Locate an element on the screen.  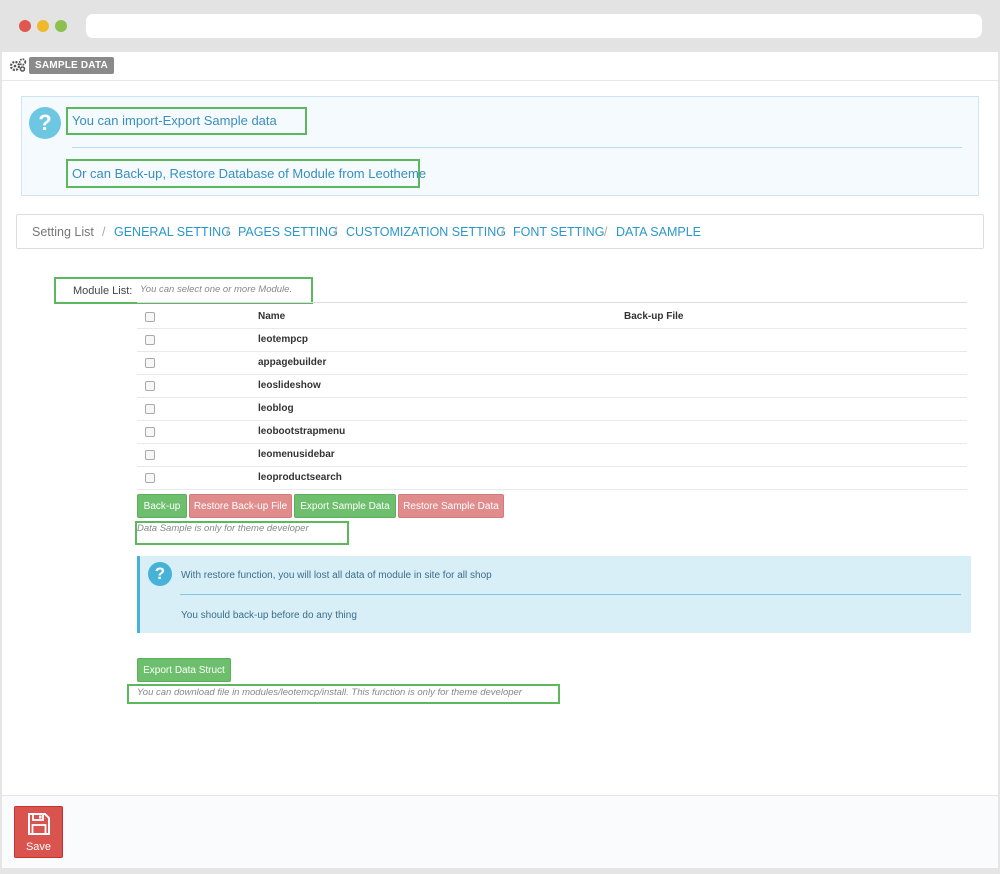
sample-data-note: Data Sample is only for theme developer is located at coordinates (223, 528).